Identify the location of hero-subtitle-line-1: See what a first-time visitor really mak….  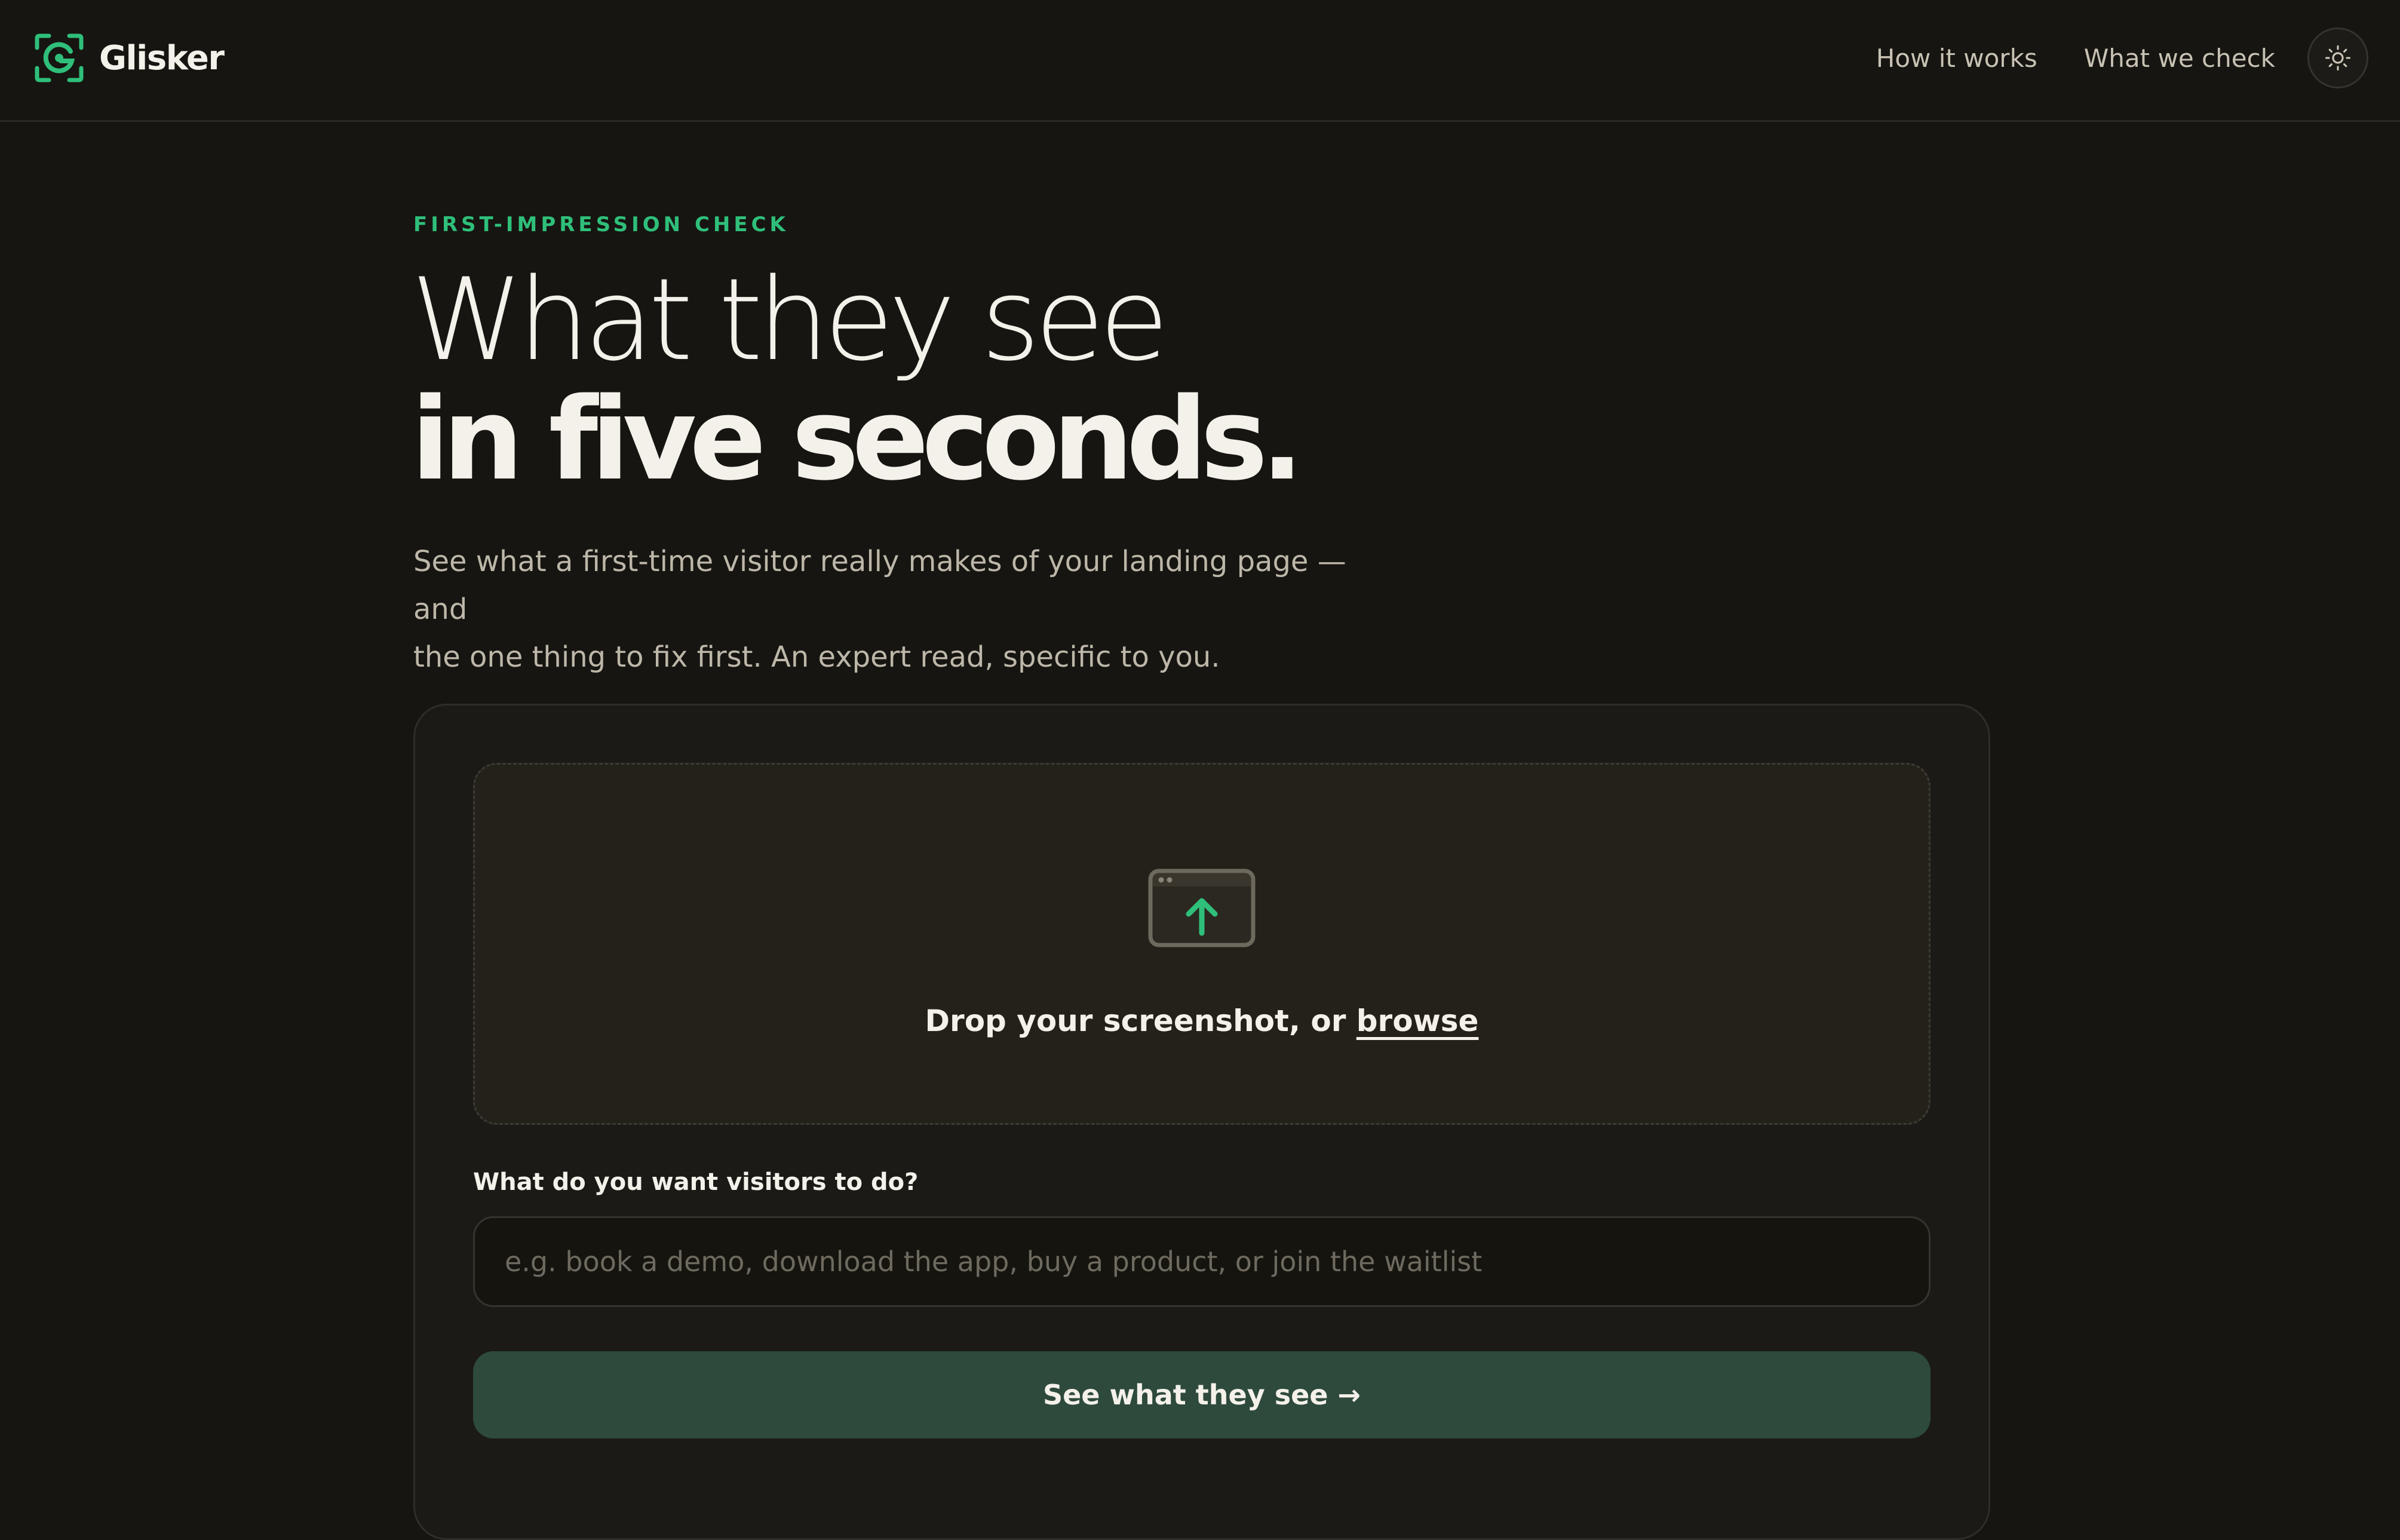
(879, 585).